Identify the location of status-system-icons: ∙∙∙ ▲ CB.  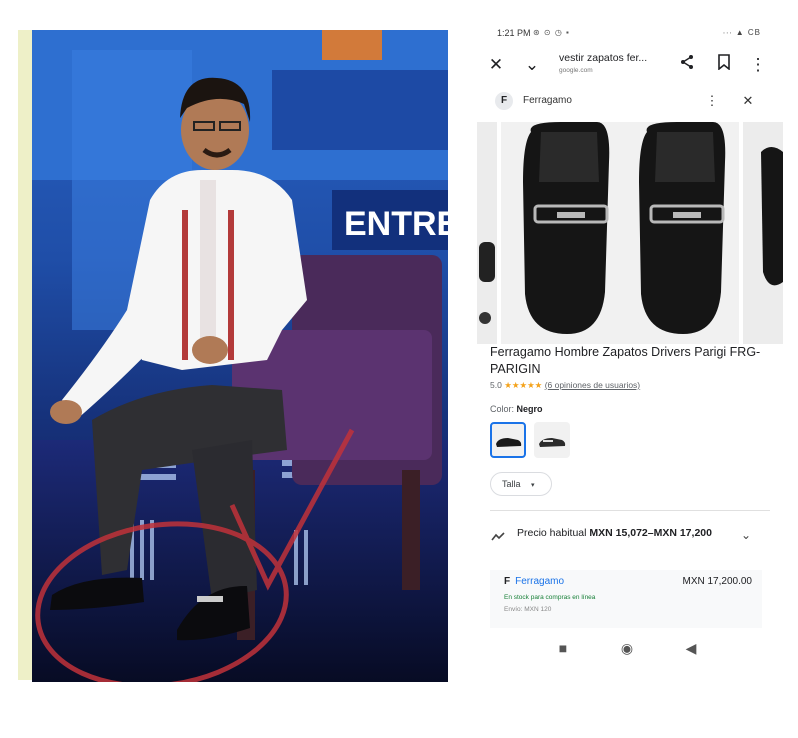
(741, 32).